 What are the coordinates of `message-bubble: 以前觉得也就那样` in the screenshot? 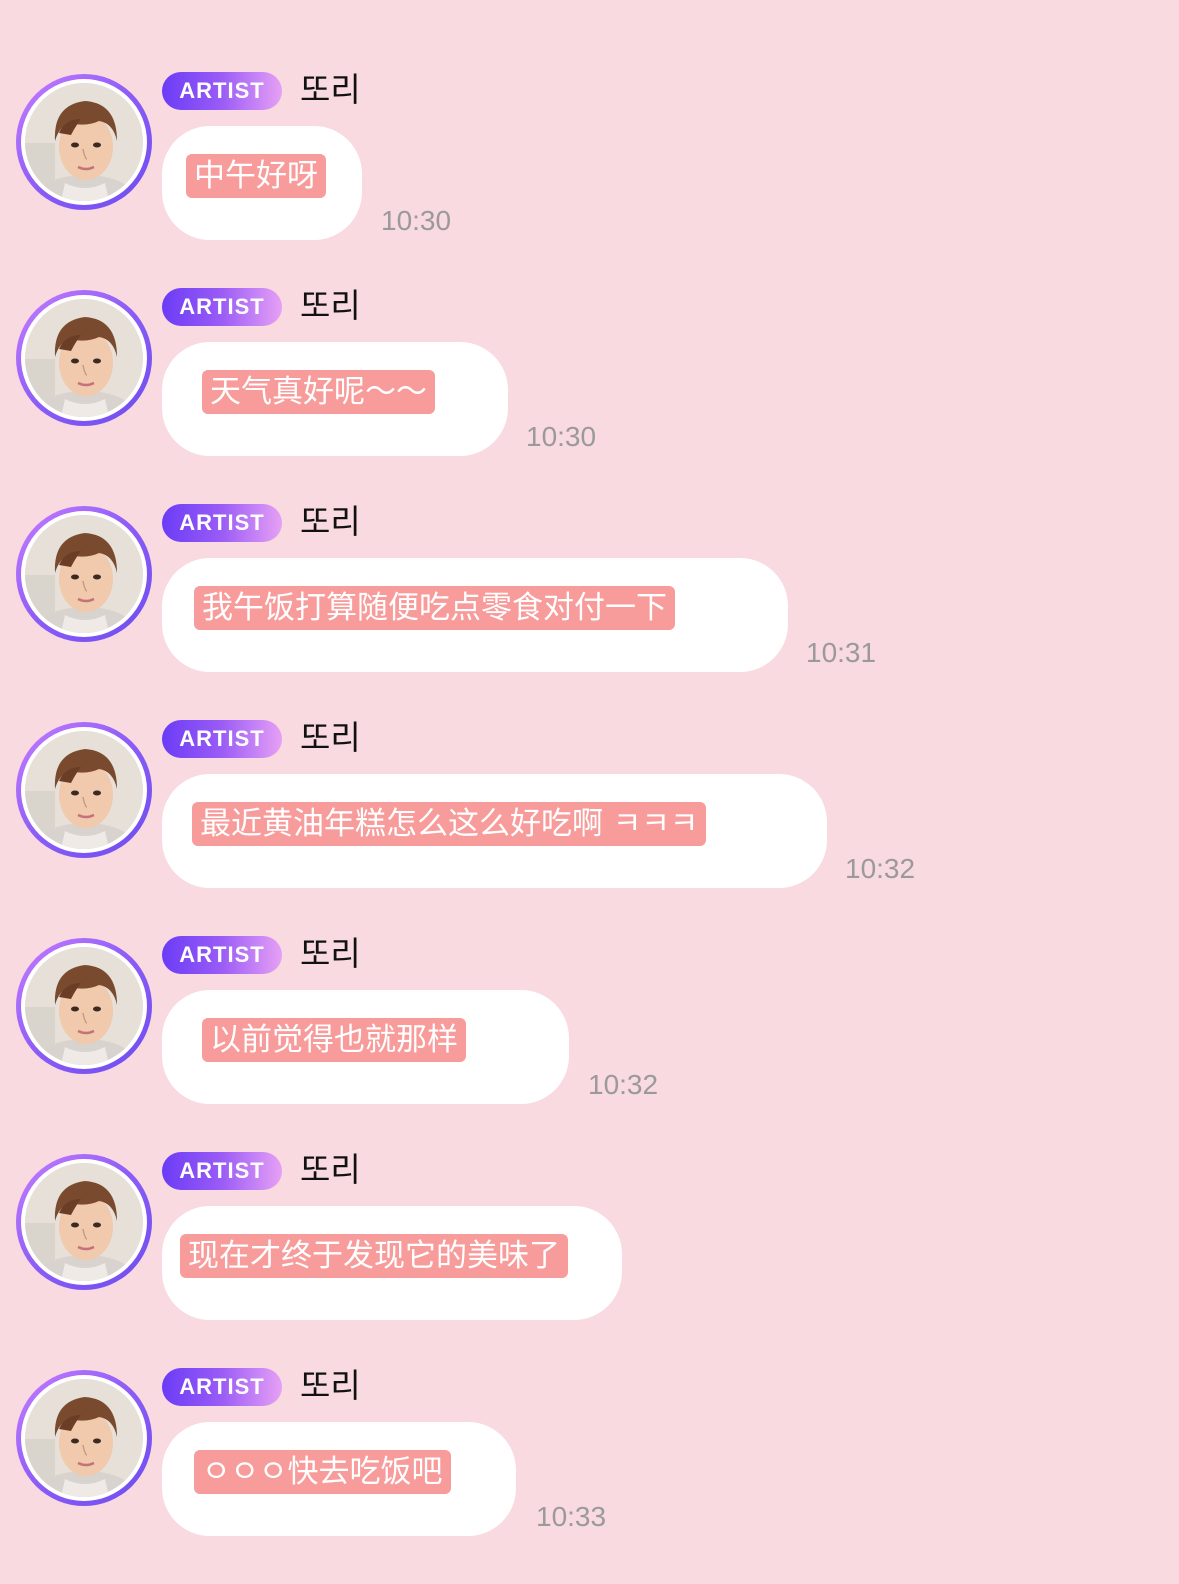 It's located at (365, 1047).